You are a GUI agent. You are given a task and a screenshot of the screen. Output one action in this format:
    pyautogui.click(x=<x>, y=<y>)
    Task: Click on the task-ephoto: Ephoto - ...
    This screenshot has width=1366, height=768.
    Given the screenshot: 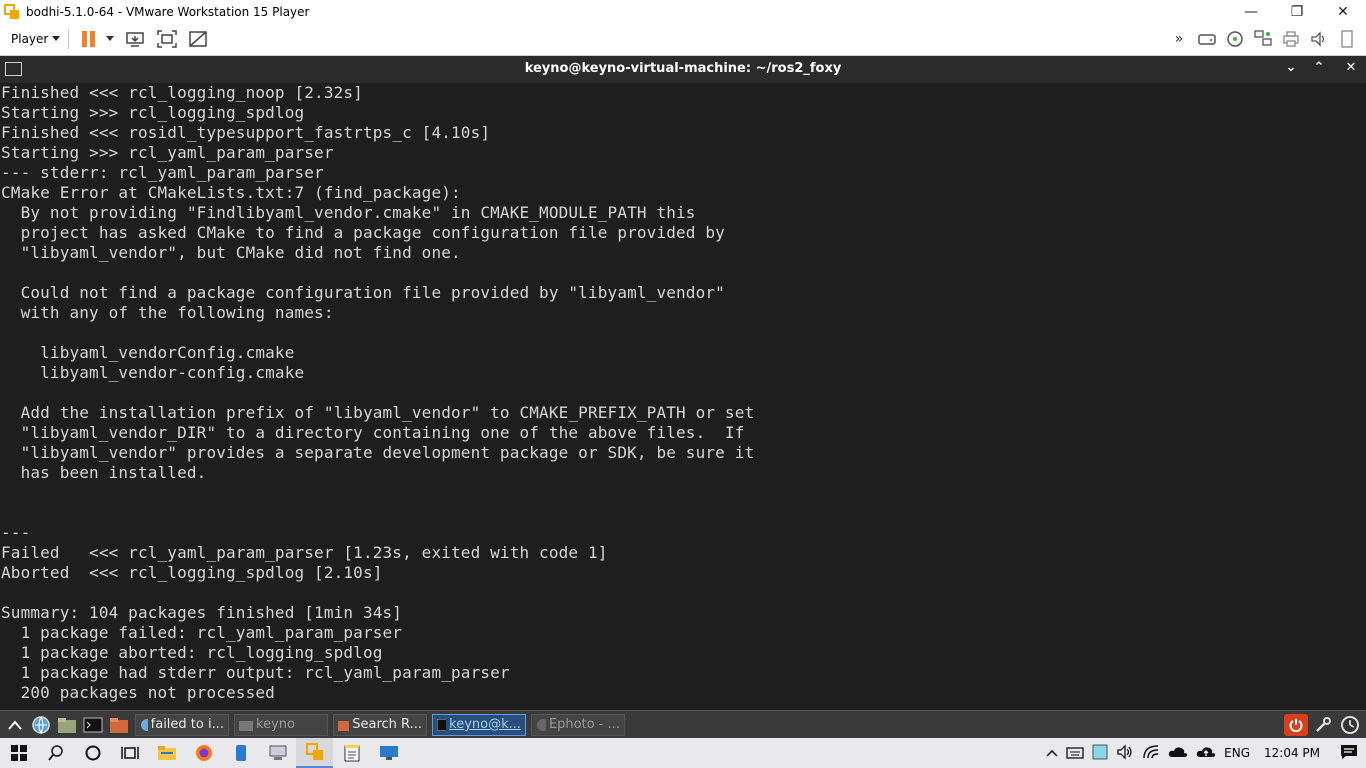 What is the action you would take?
    pyautogui.click(x=578, y=724)
    